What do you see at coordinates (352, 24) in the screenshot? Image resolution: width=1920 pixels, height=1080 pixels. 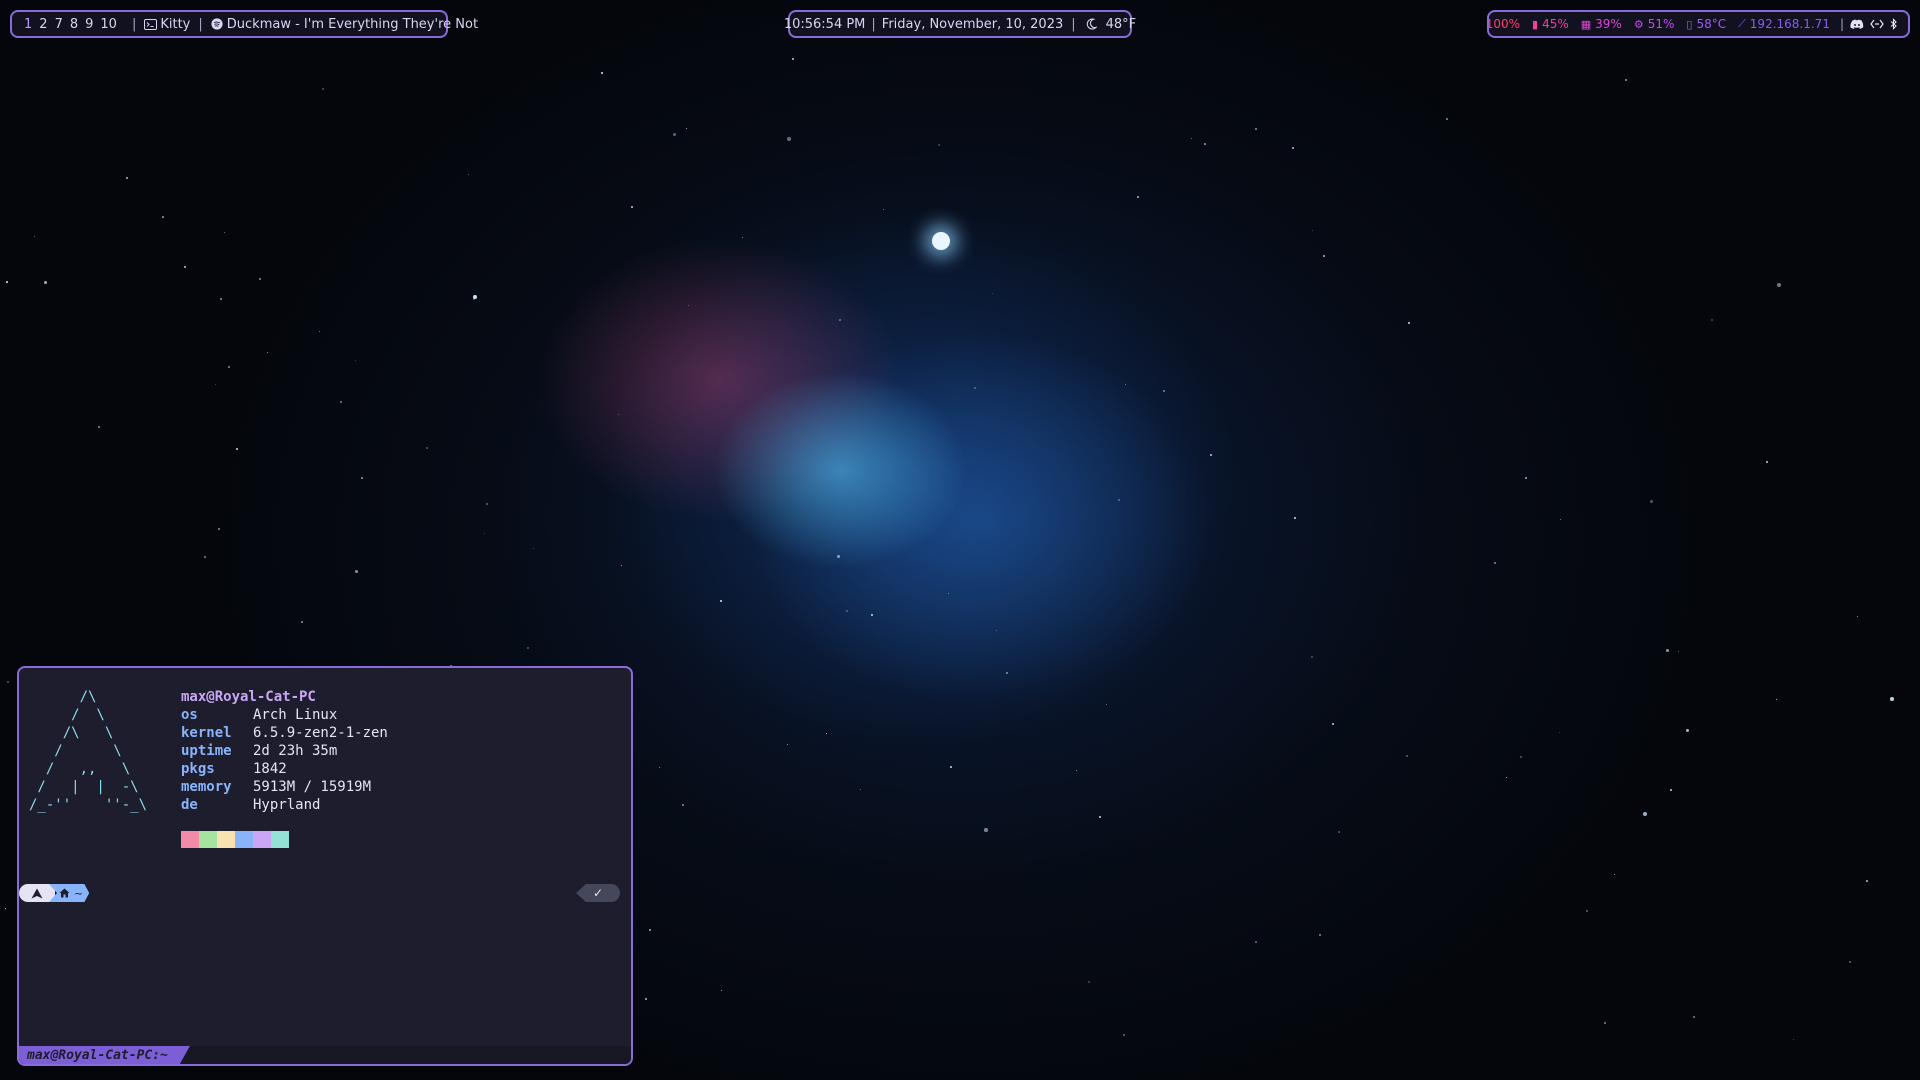 I see `media-title: Duckmaw - I'm Everything They're Not` at bounding box center [352, 24].